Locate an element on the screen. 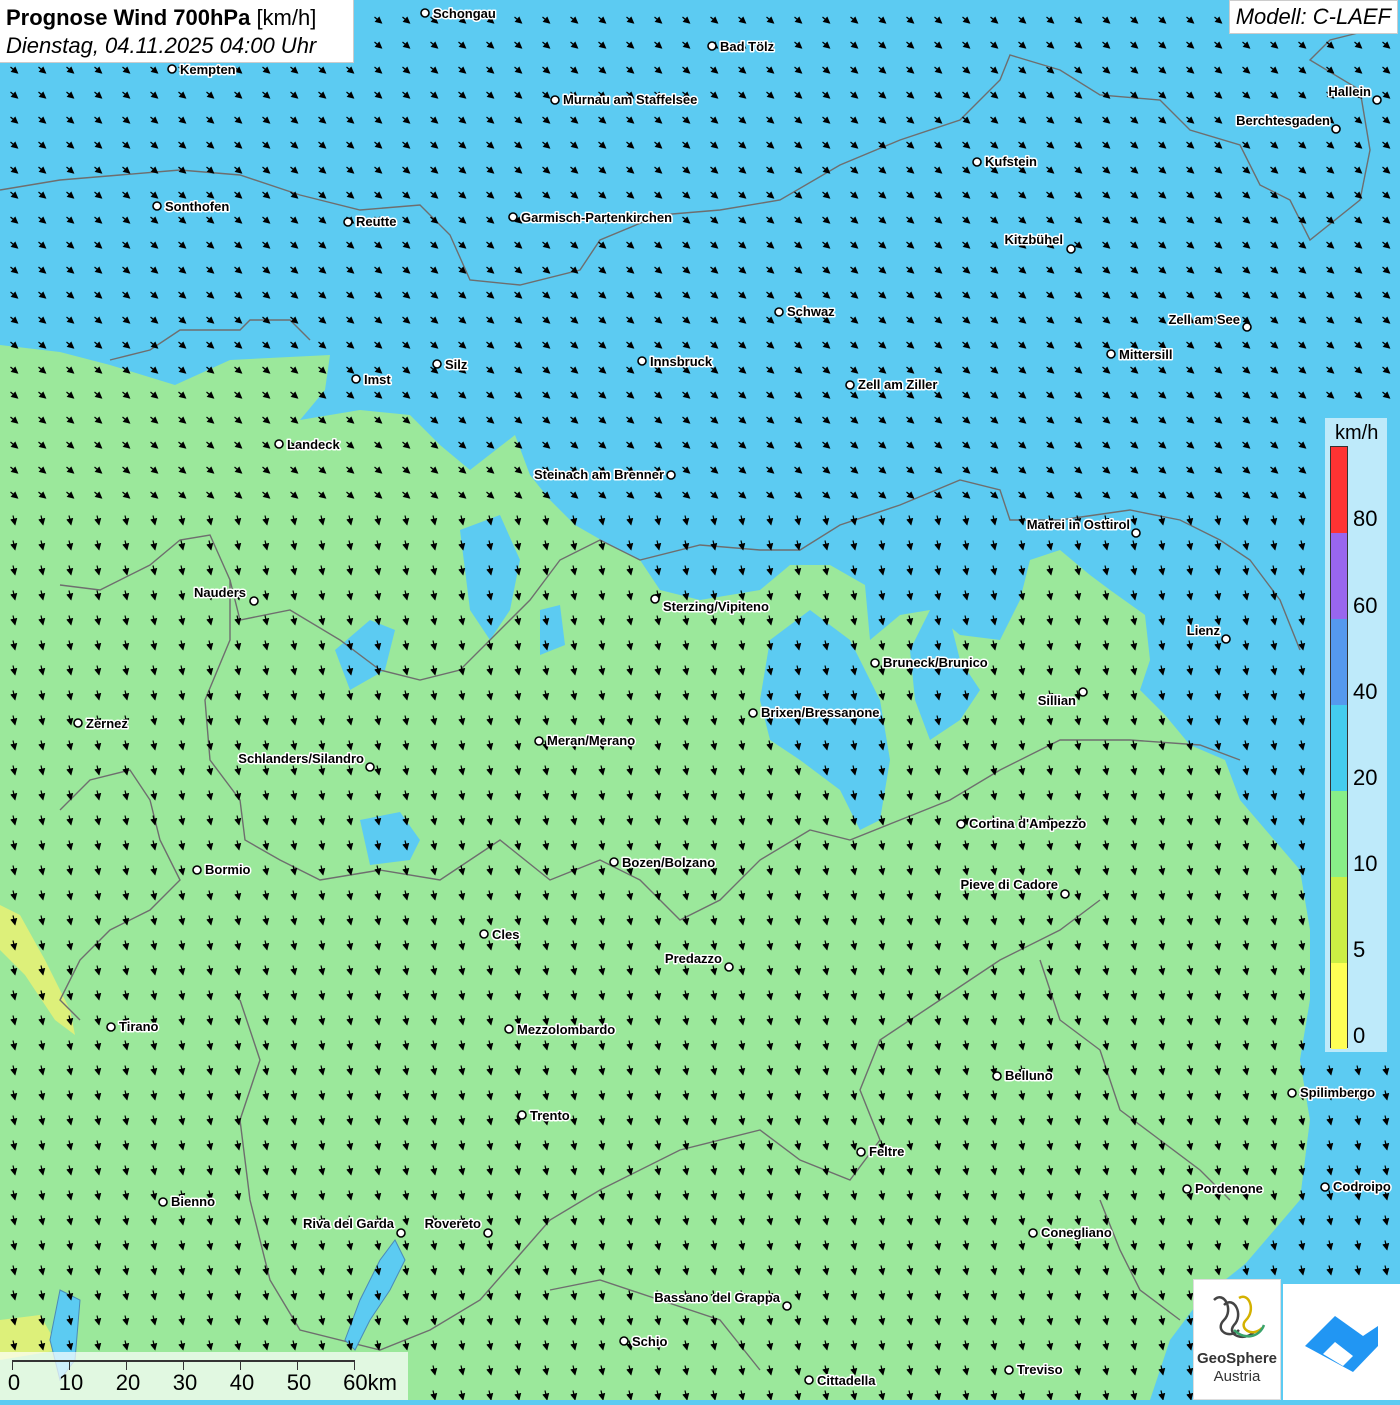 Image resolution: width=1400 pixels, height=1405 pixels. color-legend: km/h 80 60 40 20 10 5 0 is located at coordinates (1356, 735).